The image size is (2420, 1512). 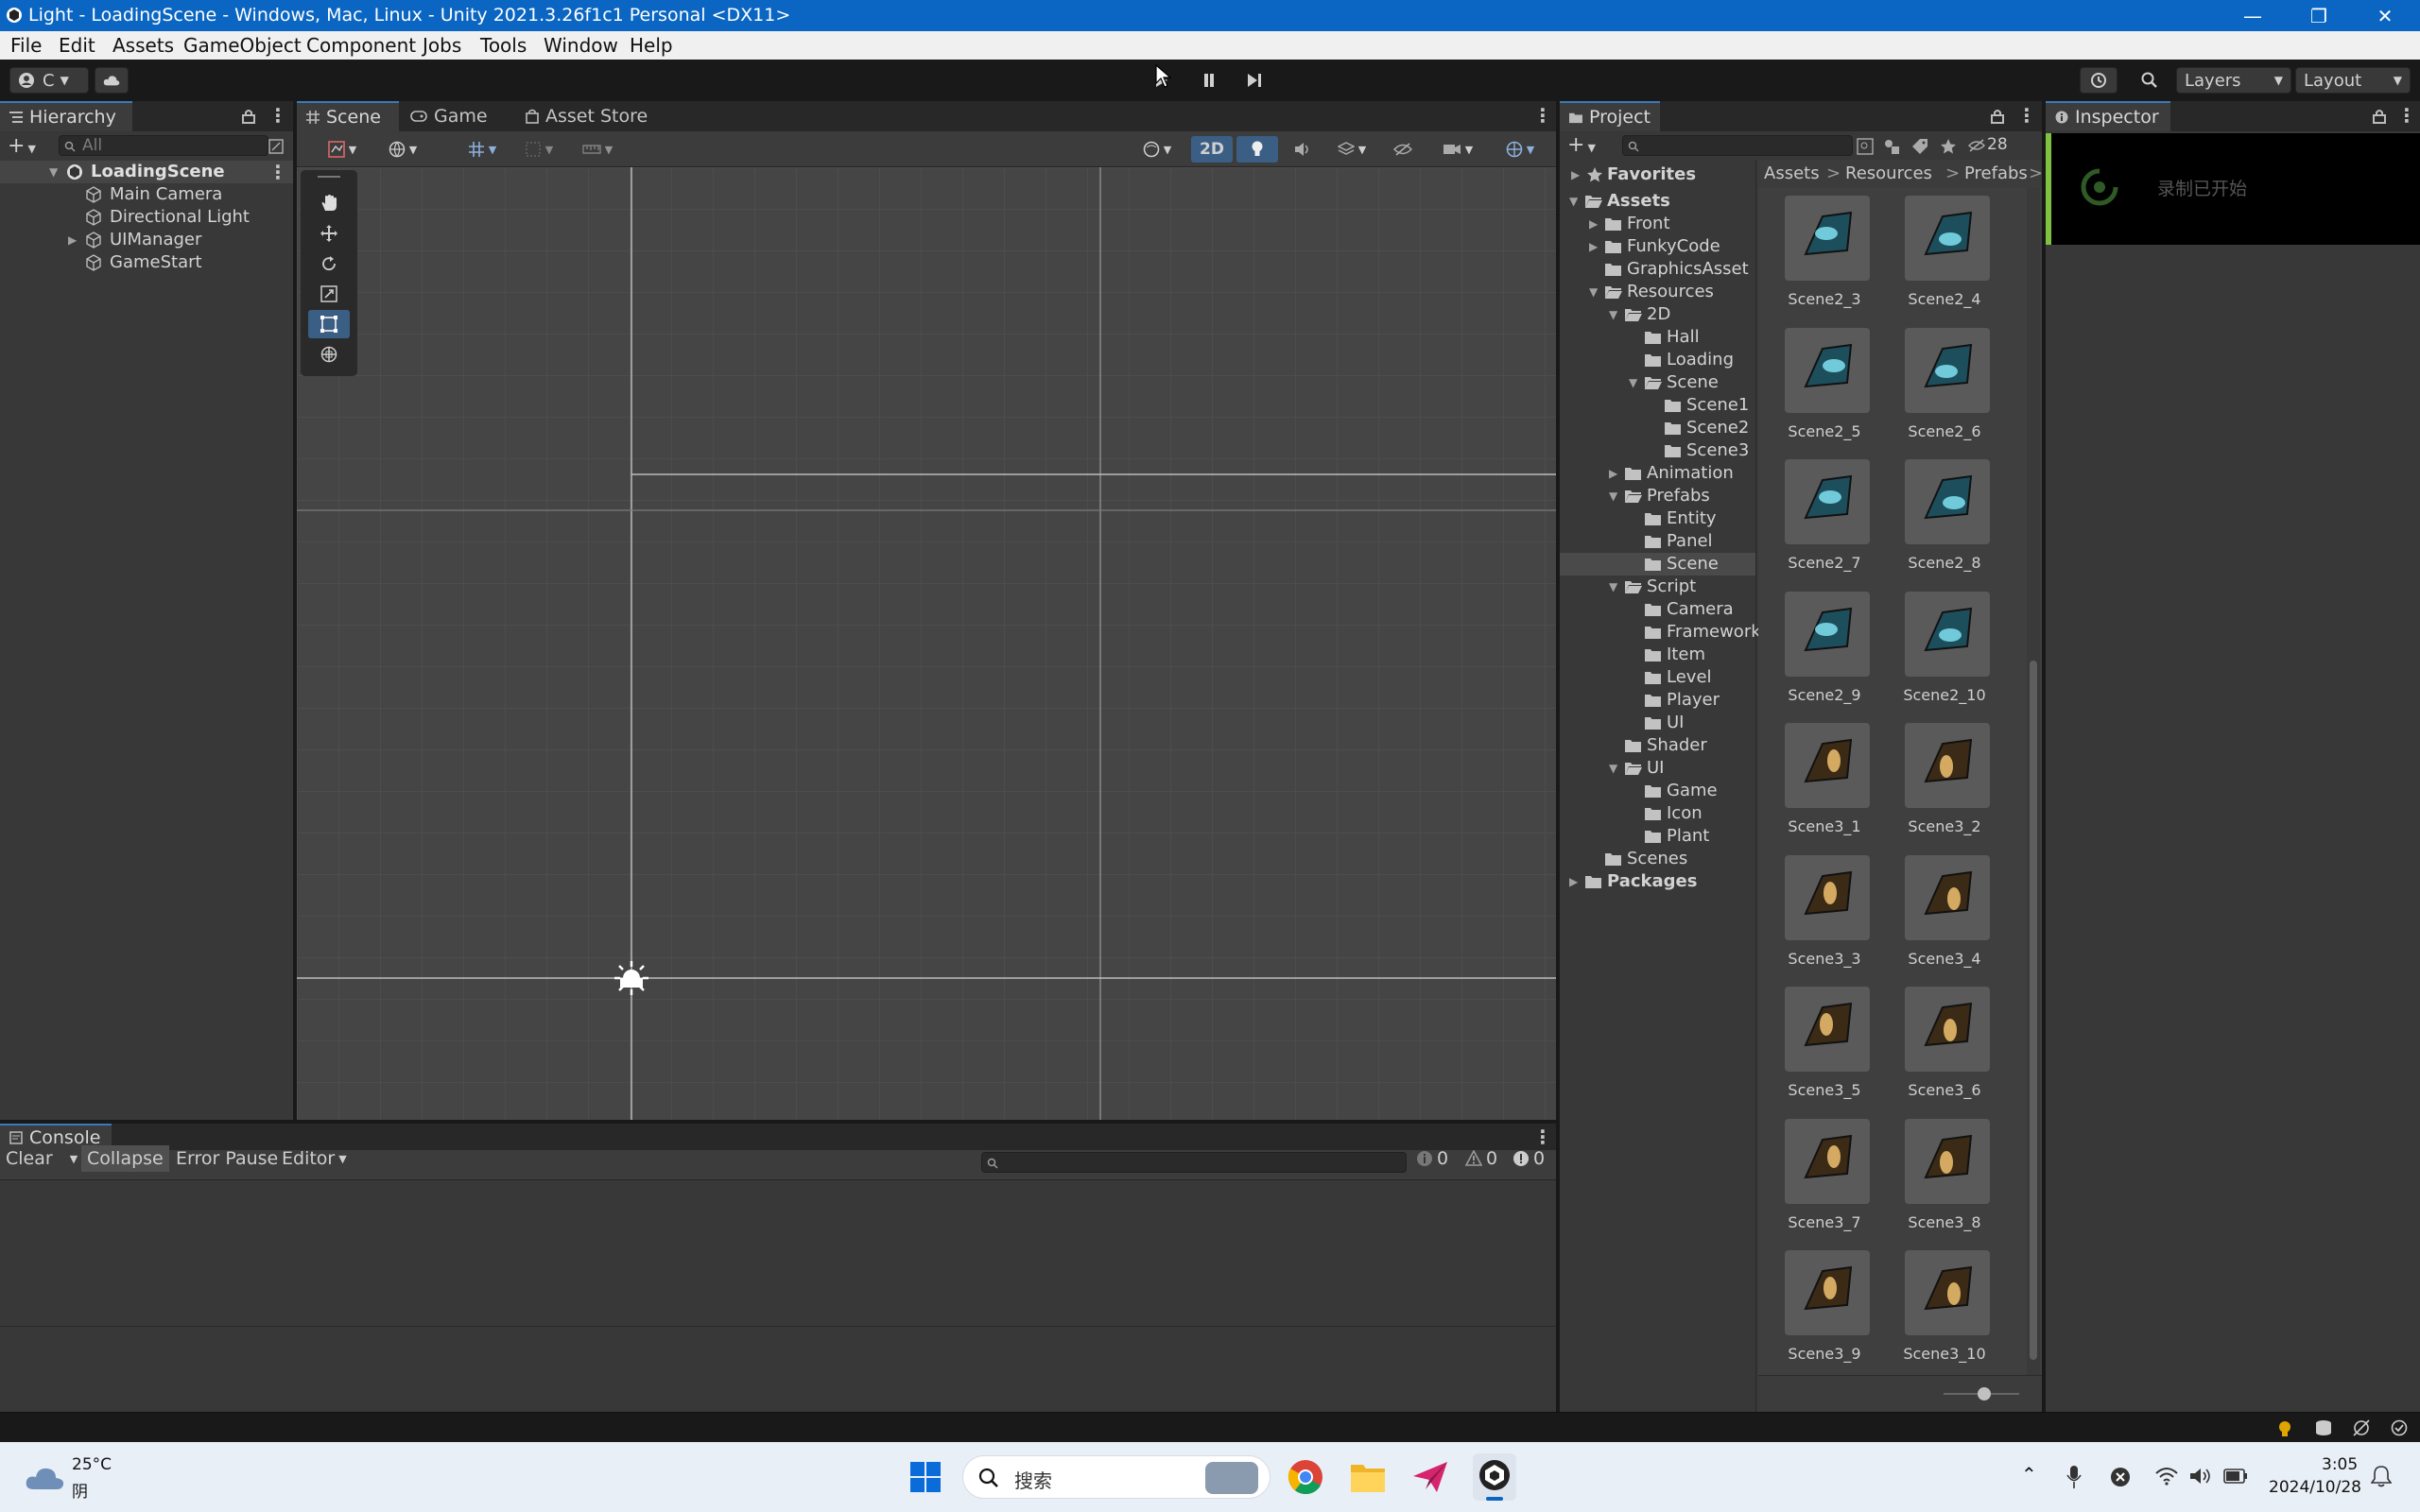 What do you see at coordinates (449, 116) in the screenshot?
I see `tab-game: Game` at bounding box center [449, 116].